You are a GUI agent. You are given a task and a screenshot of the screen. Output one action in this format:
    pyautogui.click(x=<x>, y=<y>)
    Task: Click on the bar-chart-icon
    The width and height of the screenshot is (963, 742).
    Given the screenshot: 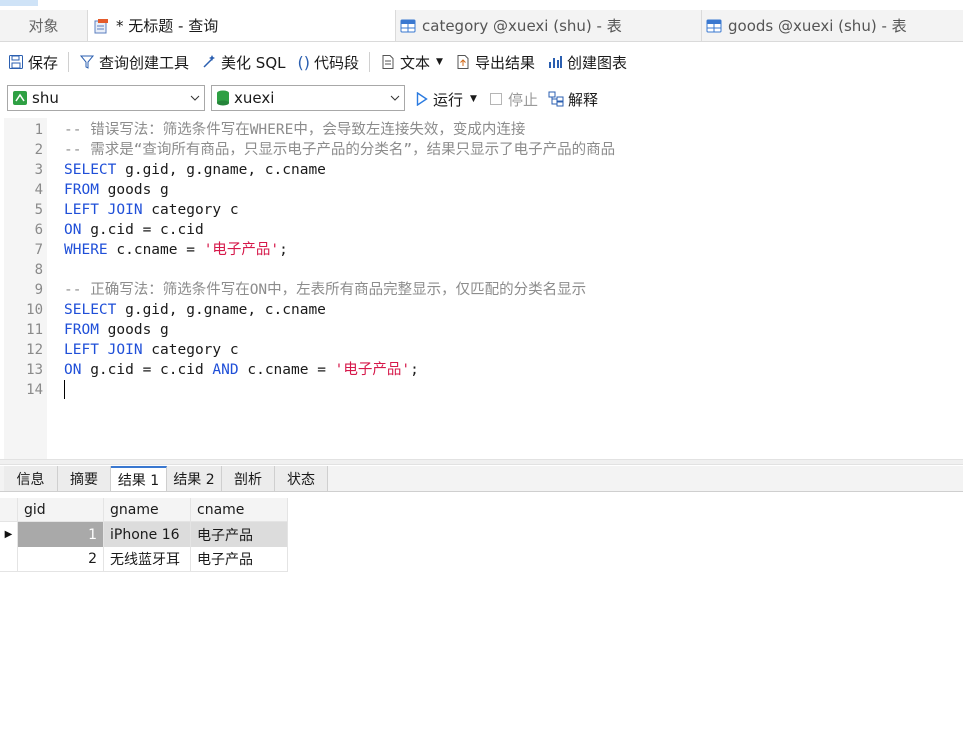 What is the action you would take?
    pyautogui.click(x=555, y=62)
    